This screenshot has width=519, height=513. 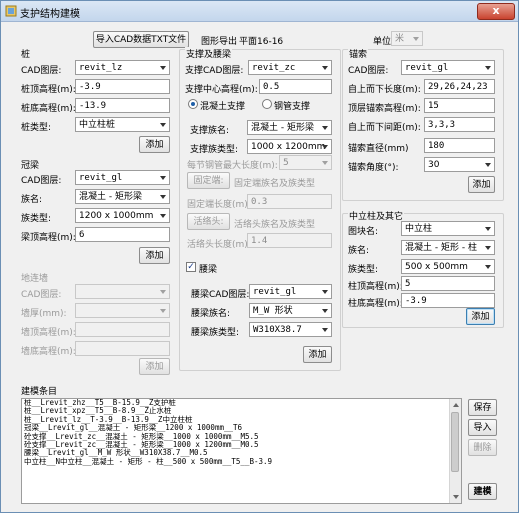 What do you see at coordinates (208, 180) in the screenshot?
I see `fixed-end-button: 固定端:` at bounding box center [208, 180].